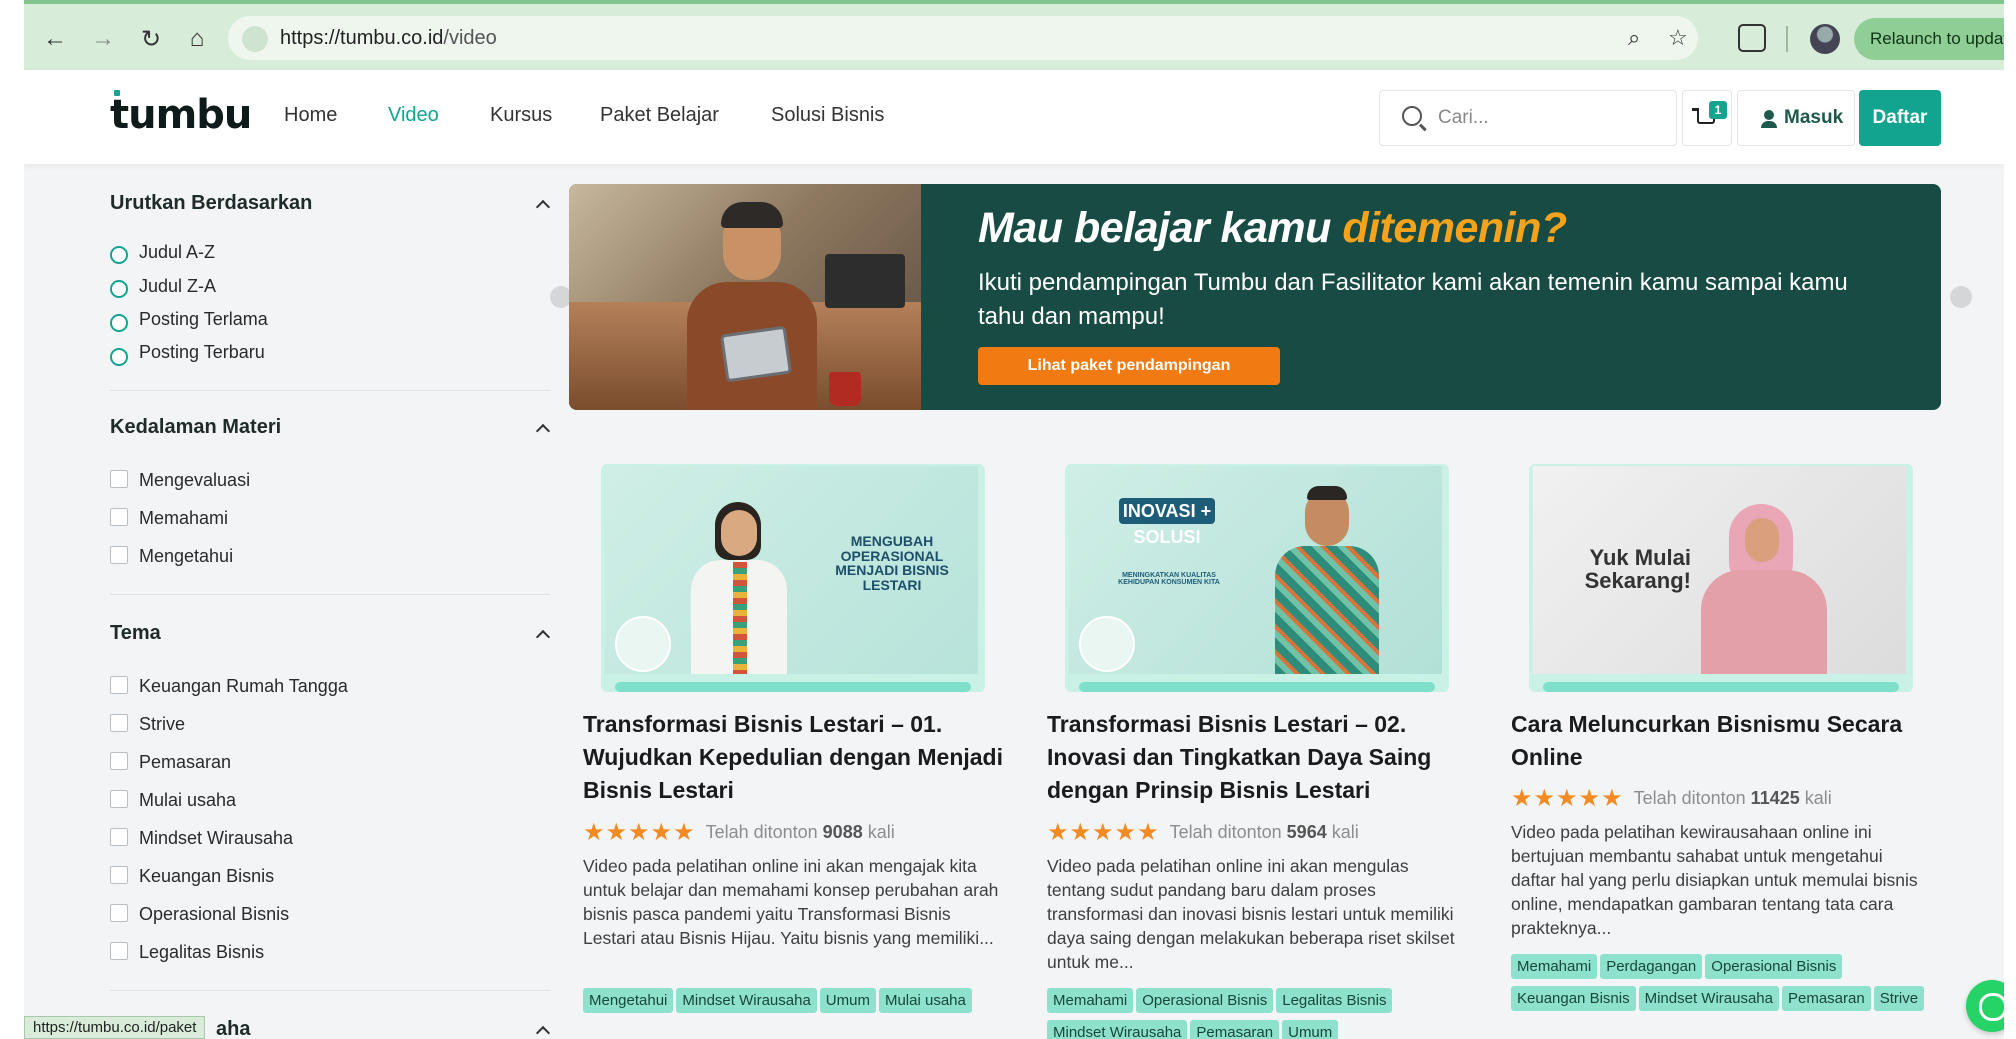 The image size is (2016, 1039). I want to click on bookmark-star-icon: ☆, so click(1678, 38).